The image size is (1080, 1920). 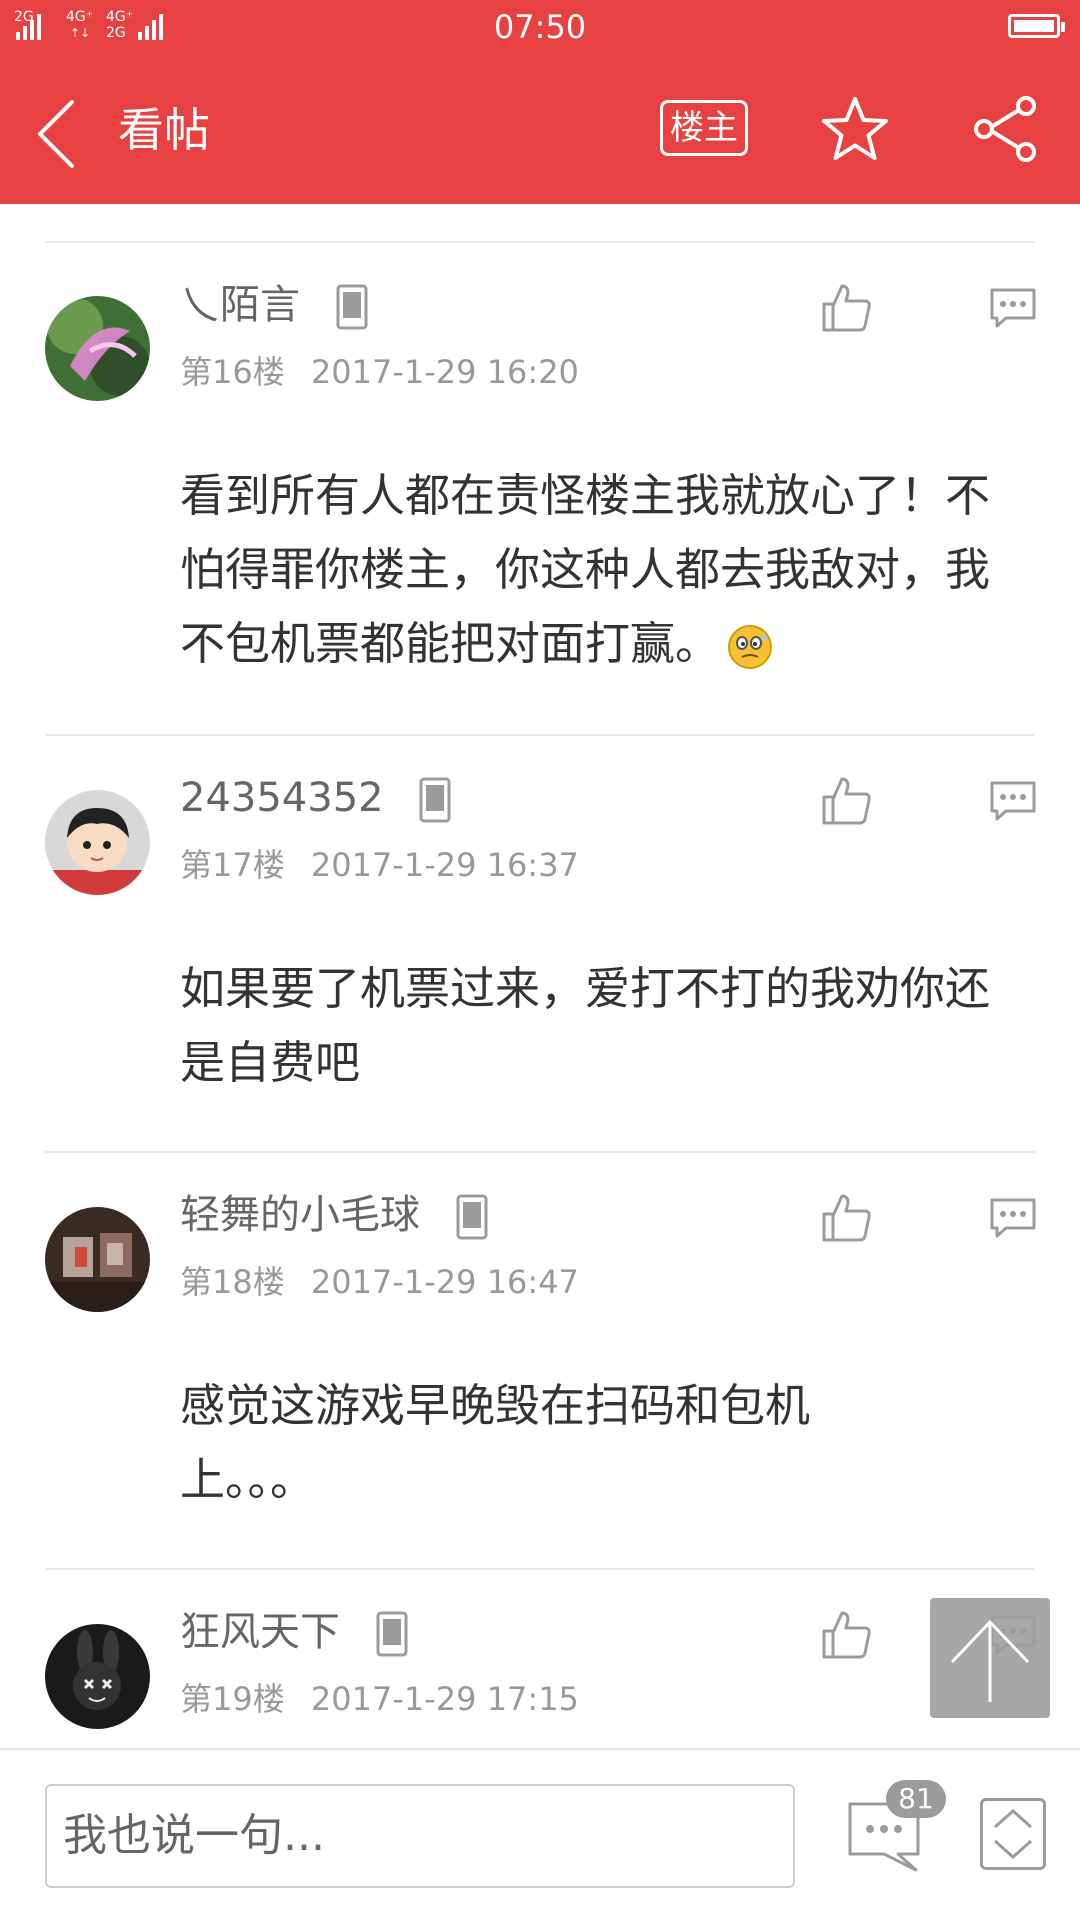 I want to click on back-icon, so click(x=56, y=134).